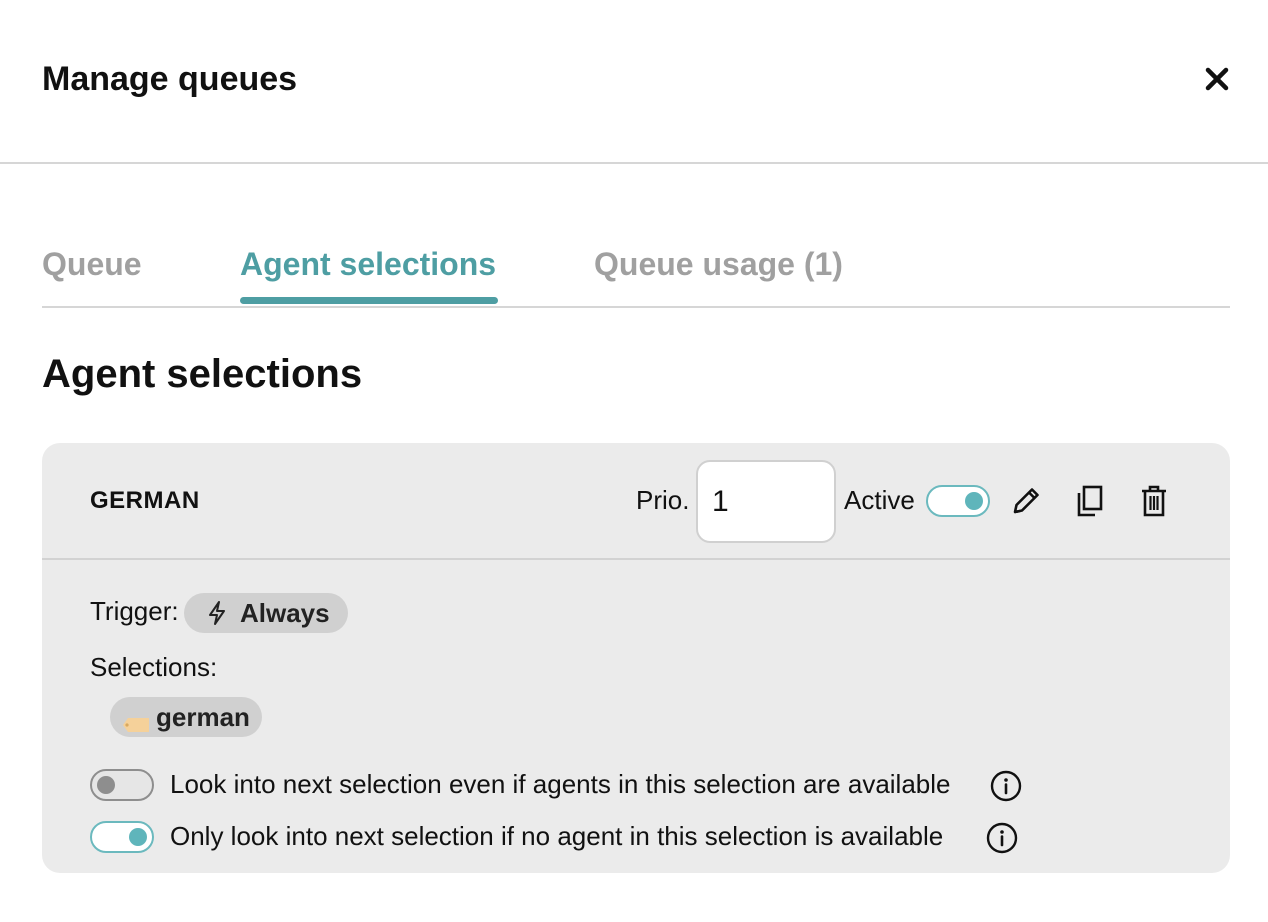 The width and height of the screenshot is (1268, 922). I want to click on dialog-title: Manage queues, so click(170, 79).